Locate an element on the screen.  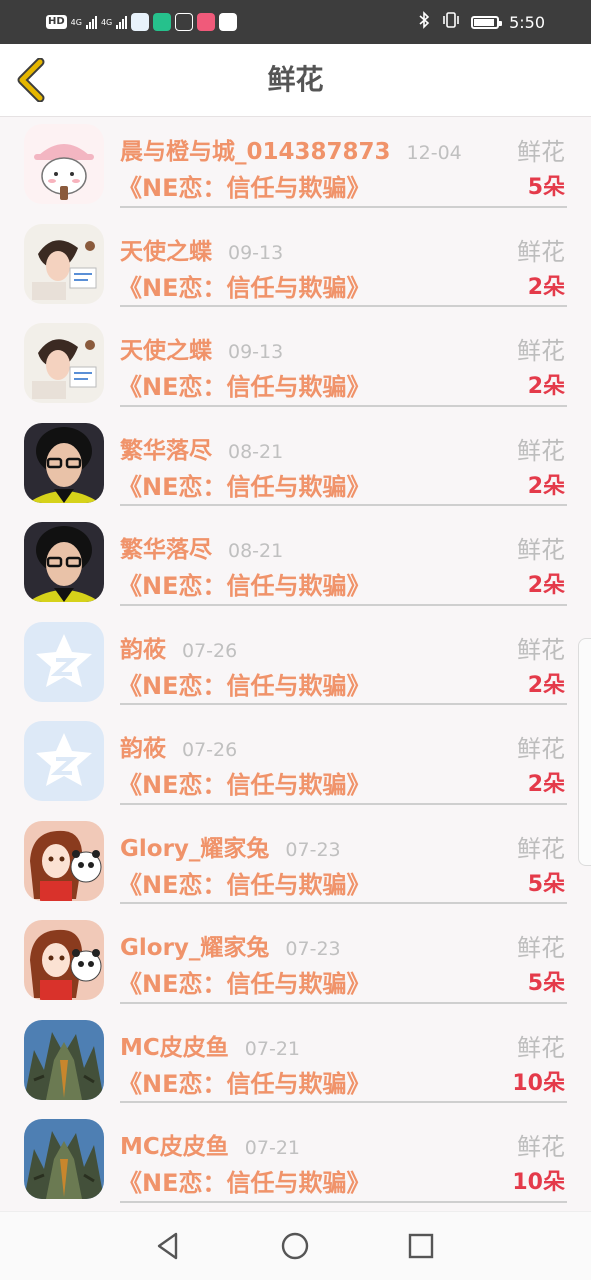
status-icons-right: 5:50 is located at coordinates (481, 22).